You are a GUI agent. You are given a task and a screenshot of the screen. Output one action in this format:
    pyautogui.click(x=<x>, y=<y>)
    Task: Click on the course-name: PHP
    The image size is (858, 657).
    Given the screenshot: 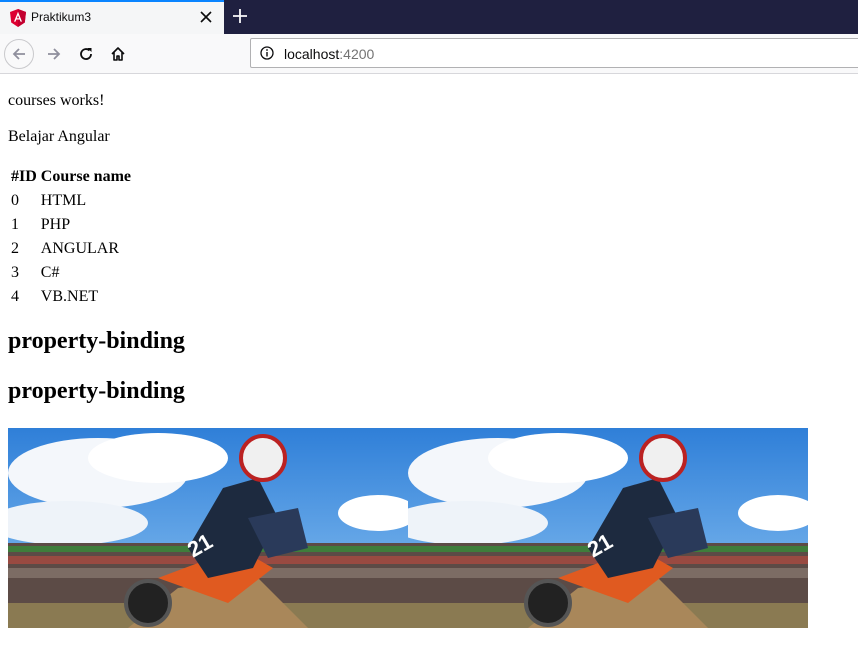 What is the action you would take?
    pyautogui.click(x=55, y=224)
    